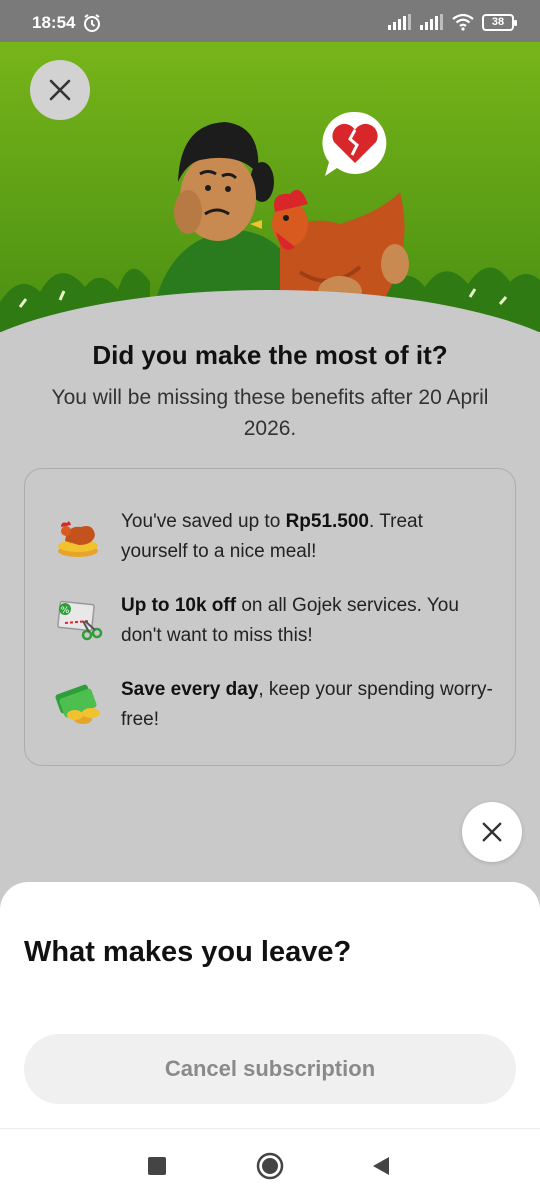 This screenshot has width=540, height=1200. What do you see at coordinates (80, 620) in the screenshot?
I see `voucher-scissors-icon: %` at bounding box center [80, 620].